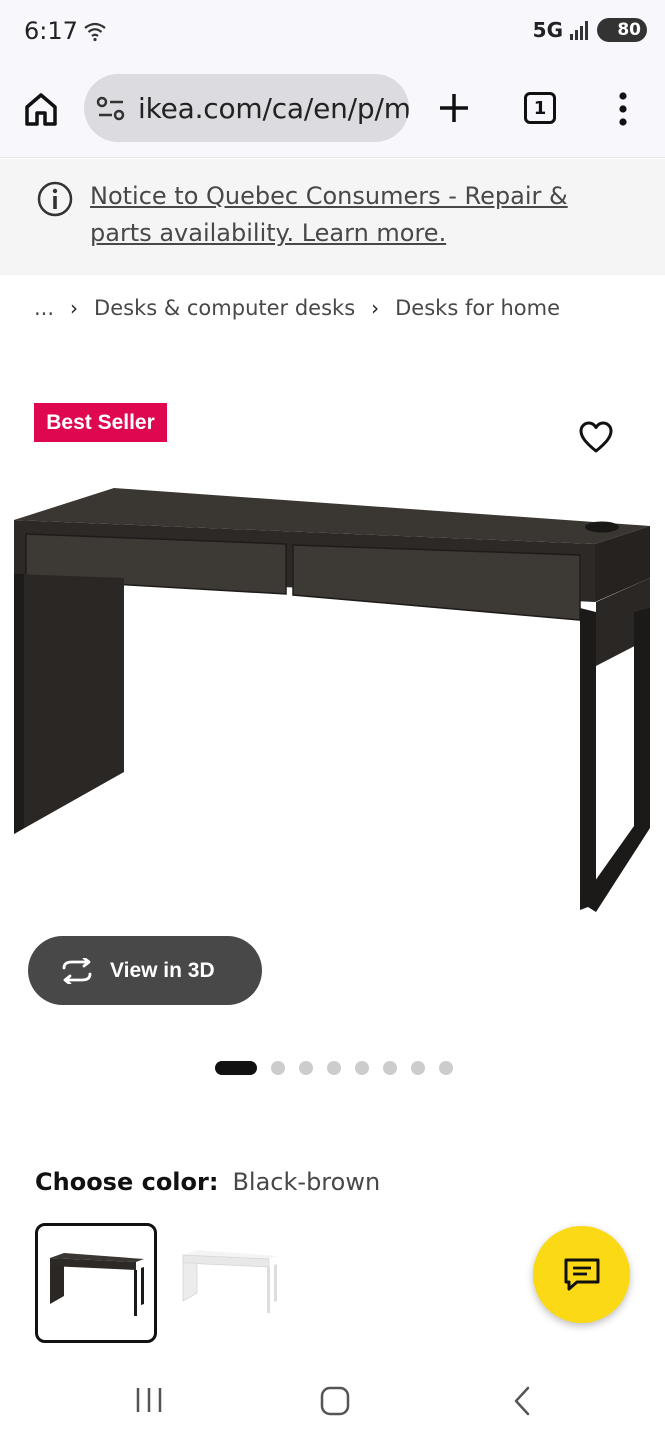  I want to click on swatch-black-brown, so click(96, 1283).